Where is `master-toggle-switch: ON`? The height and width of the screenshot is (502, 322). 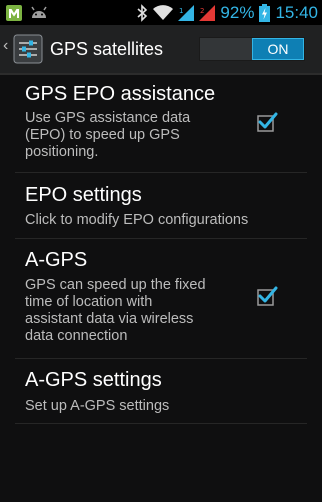 master-toggle-switch: ON is located at coordinates (252, 49).